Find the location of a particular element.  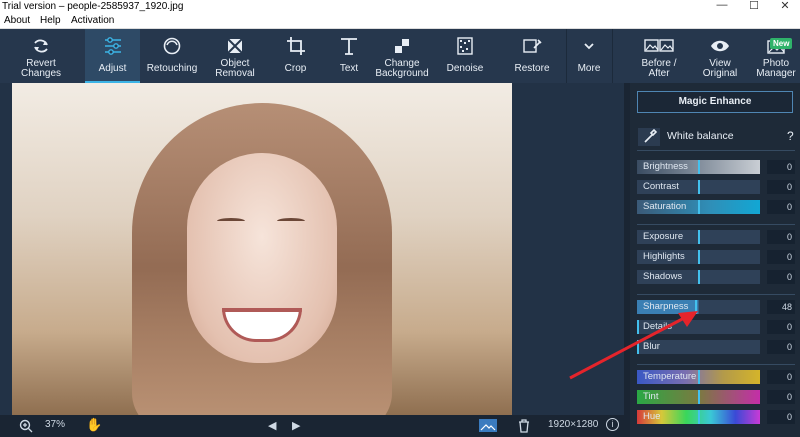

exposure-slider-handle is located at coordinates (699, 237).